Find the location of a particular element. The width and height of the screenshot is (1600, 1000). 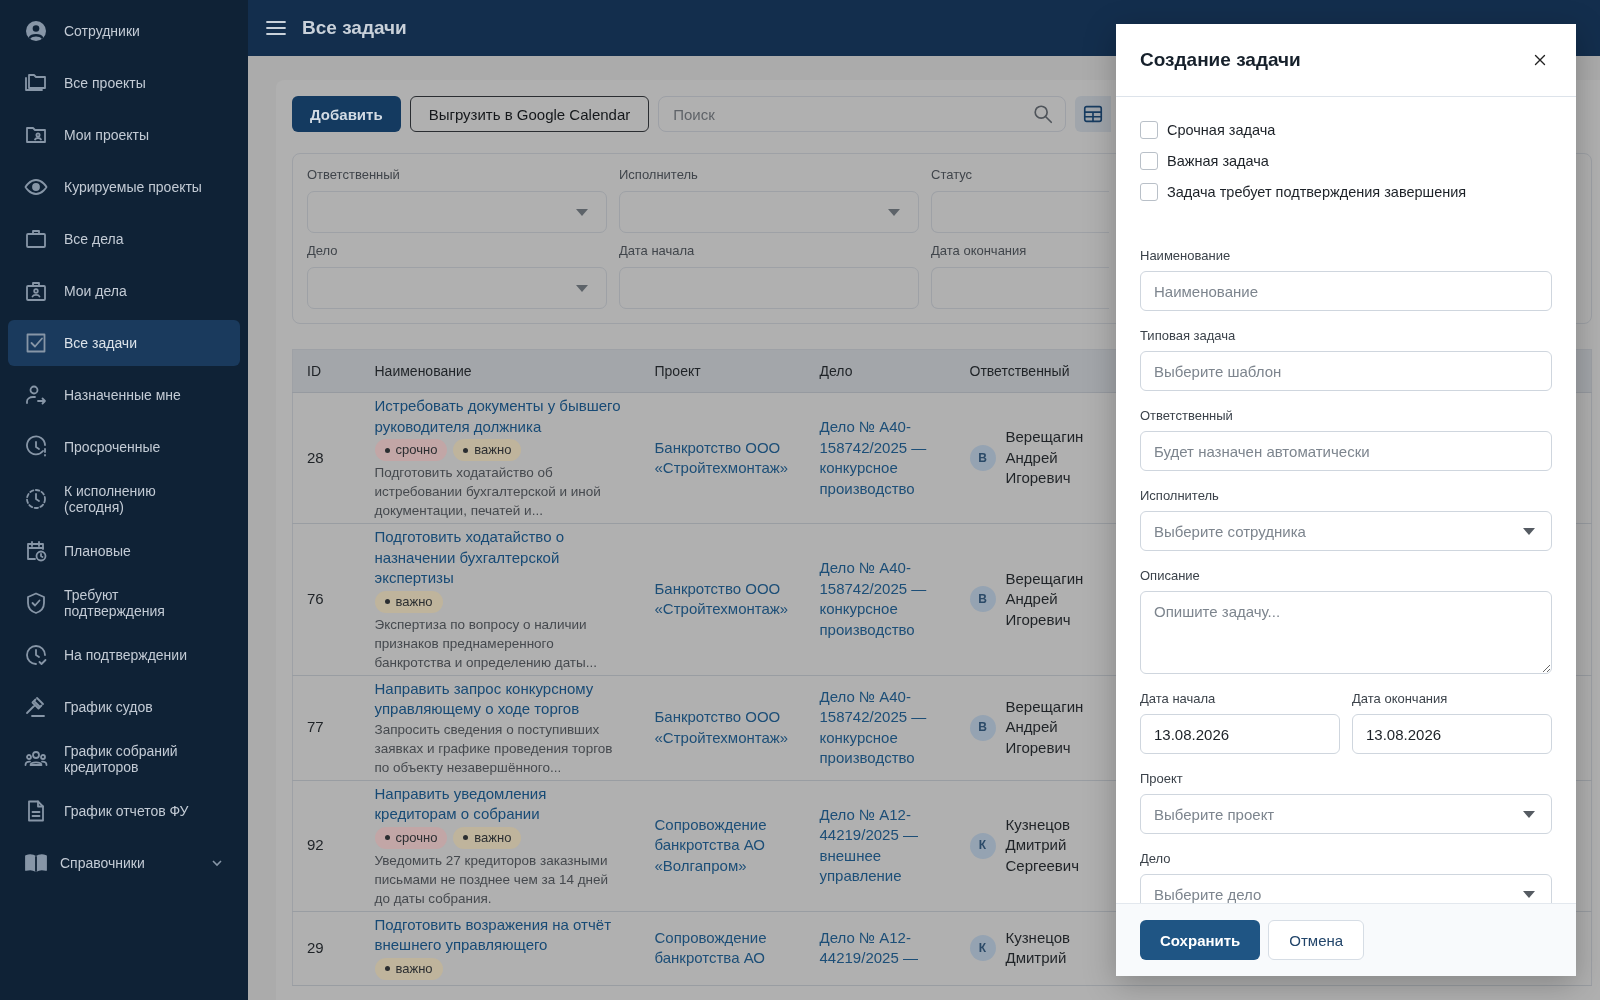

table-cell: 28 is located at coordinates (326, 458).